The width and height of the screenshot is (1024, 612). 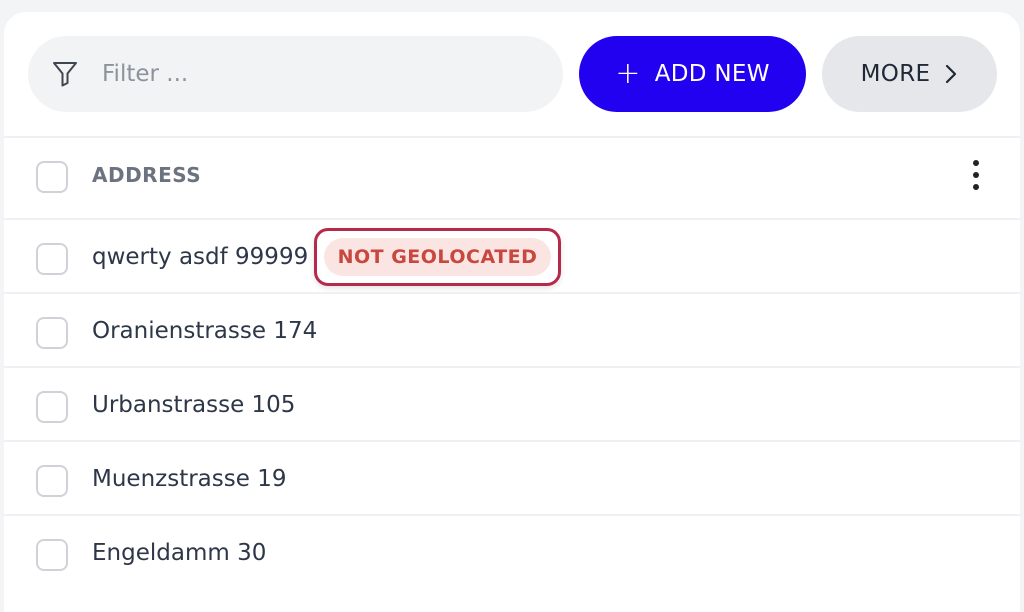 I want to click on select-all-checkbox, so click(x=52, y=177).